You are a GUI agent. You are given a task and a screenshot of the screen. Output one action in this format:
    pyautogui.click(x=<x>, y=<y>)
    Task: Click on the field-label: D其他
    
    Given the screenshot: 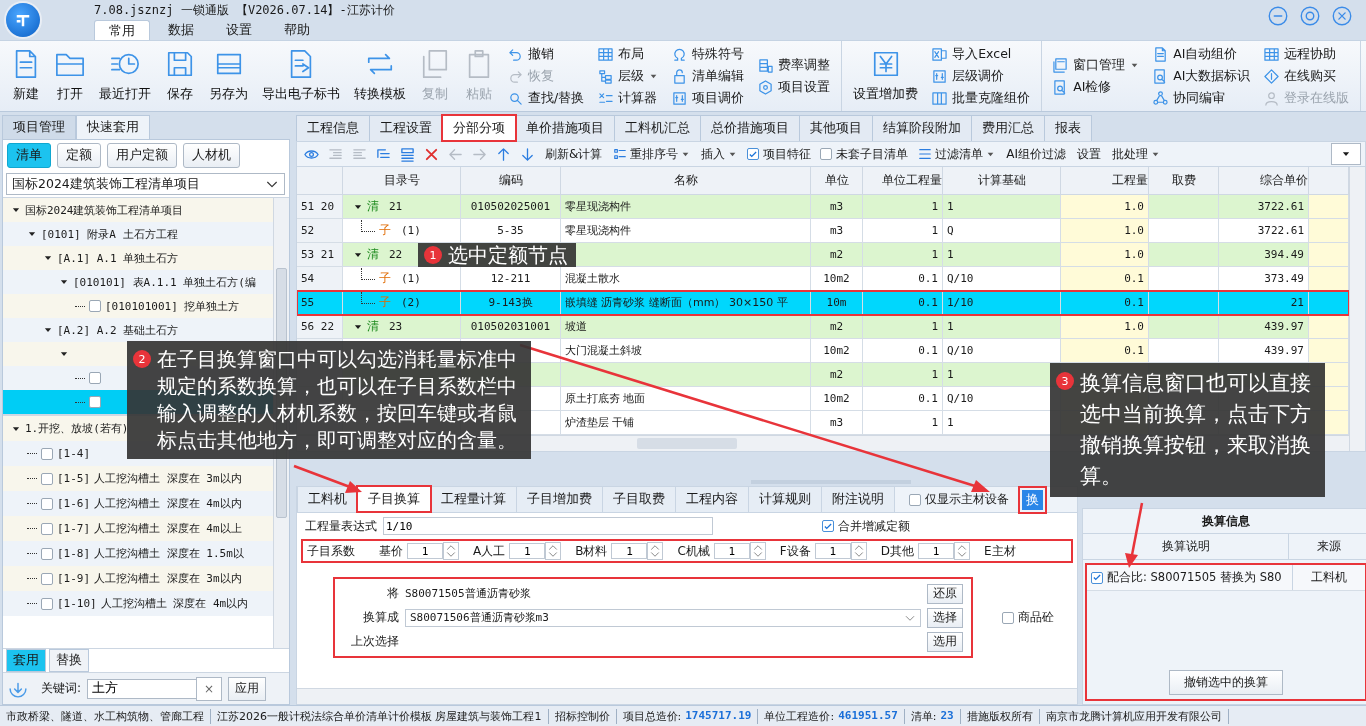 What is the action you would take?
    pyautogui.click(x=897, y=551)
    